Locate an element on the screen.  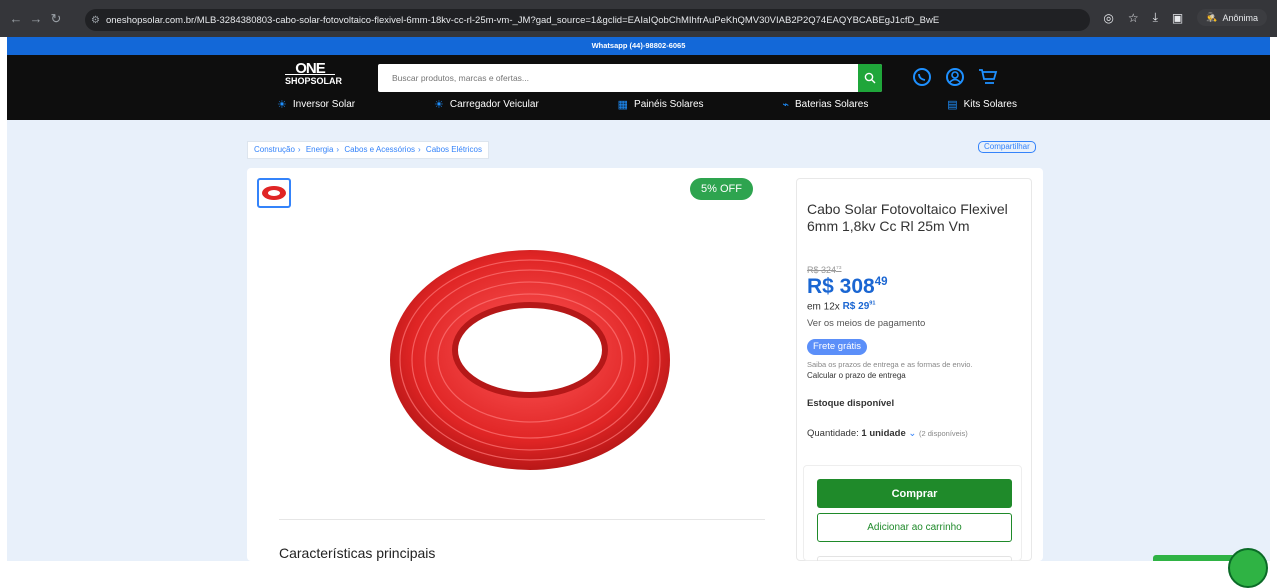
buy-button: Comprar is located at coordinates (914, 493).